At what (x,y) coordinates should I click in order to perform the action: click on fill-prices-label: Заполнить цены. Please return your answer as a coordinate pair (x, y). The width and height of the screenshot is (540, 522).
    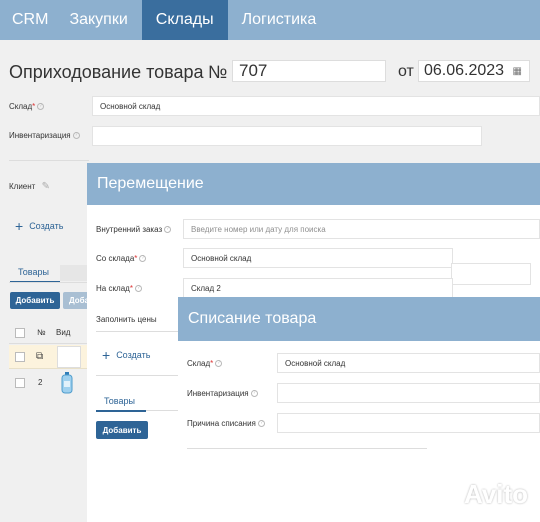
    Looking at the image, I should click on (126, 319).